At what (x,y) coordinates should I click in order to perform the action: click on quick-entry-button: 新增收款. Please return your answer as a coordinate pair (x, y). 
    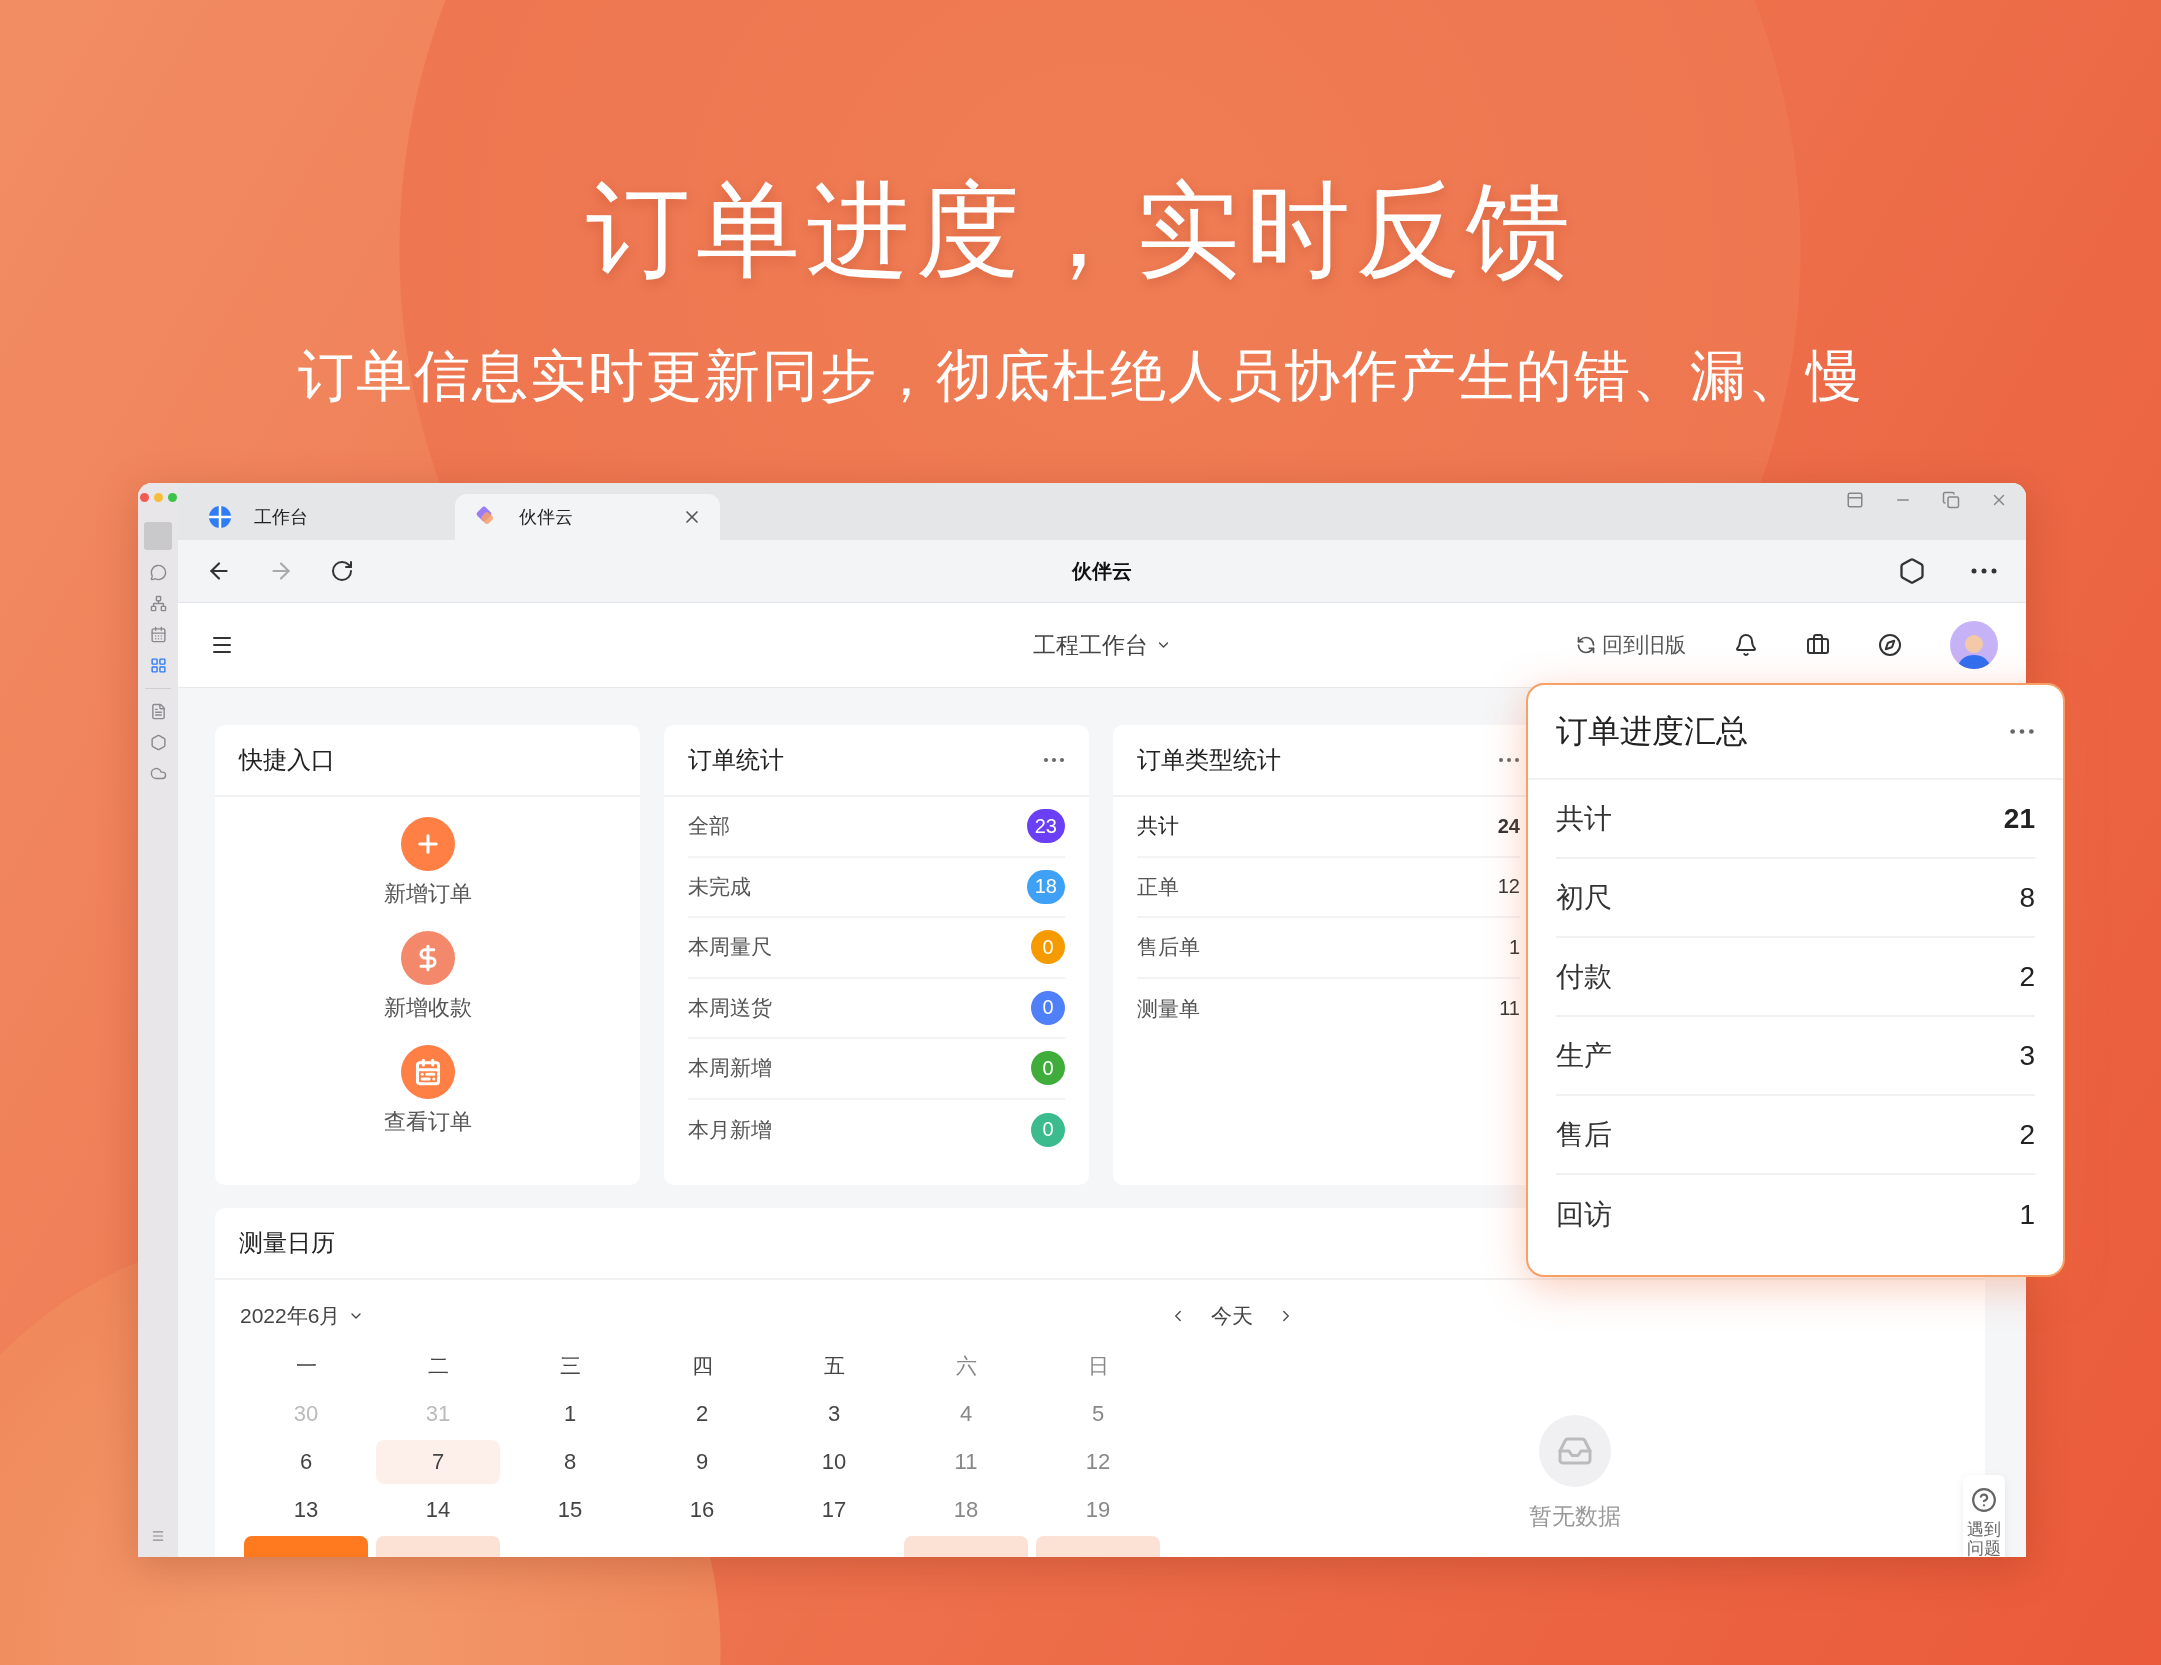
    Looking at the image, I should click on (427, 977).